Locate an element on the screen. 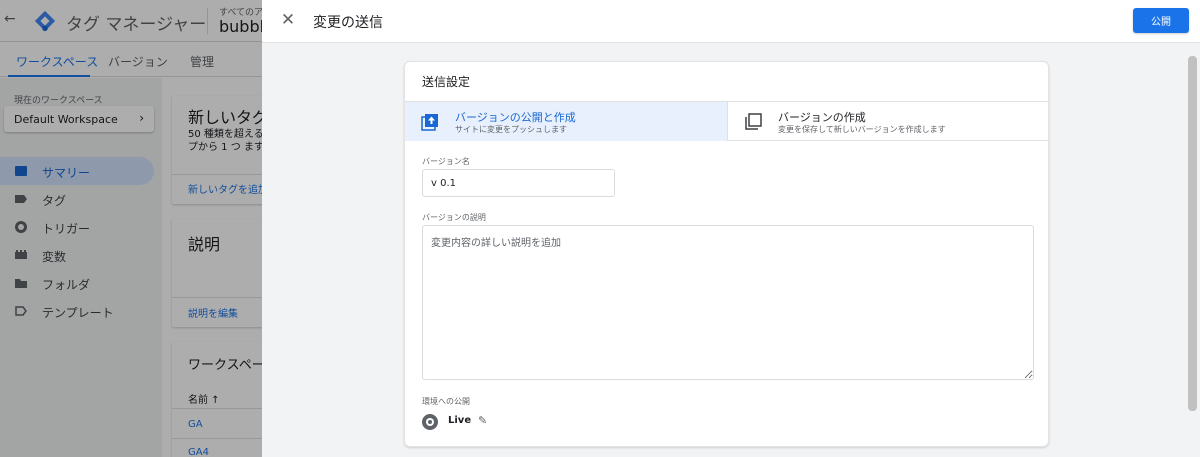 Image resolution: width=1200 pixels, height=457 pixels. option-title: バージョンの作成 is located at coordinates (822, 117).